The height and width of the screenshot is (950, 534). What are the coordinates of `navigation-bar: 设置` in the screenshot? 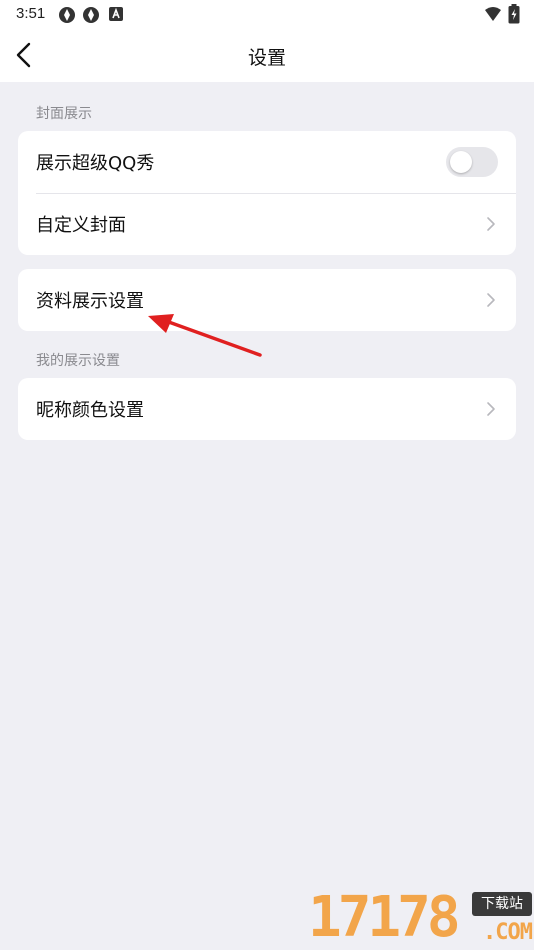 It's located at (267, 55).